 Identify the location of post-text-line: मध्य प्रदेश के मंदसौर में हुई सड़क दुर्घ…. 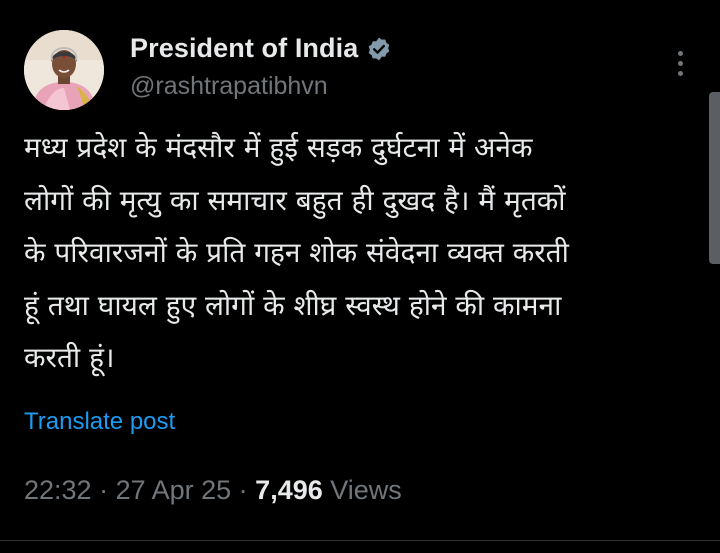
(278, 147).